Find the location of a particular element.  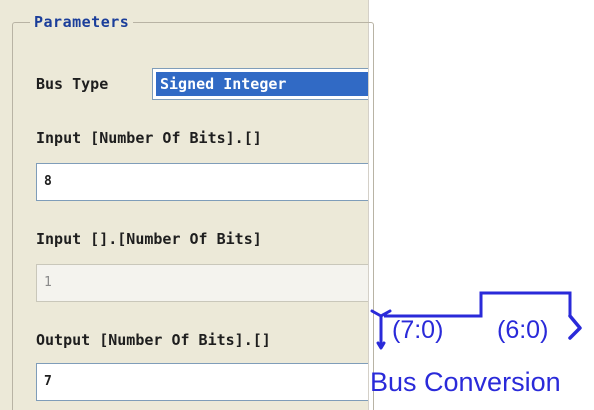

bus-type-label: Bus Type is located at coordinates (72, 84).